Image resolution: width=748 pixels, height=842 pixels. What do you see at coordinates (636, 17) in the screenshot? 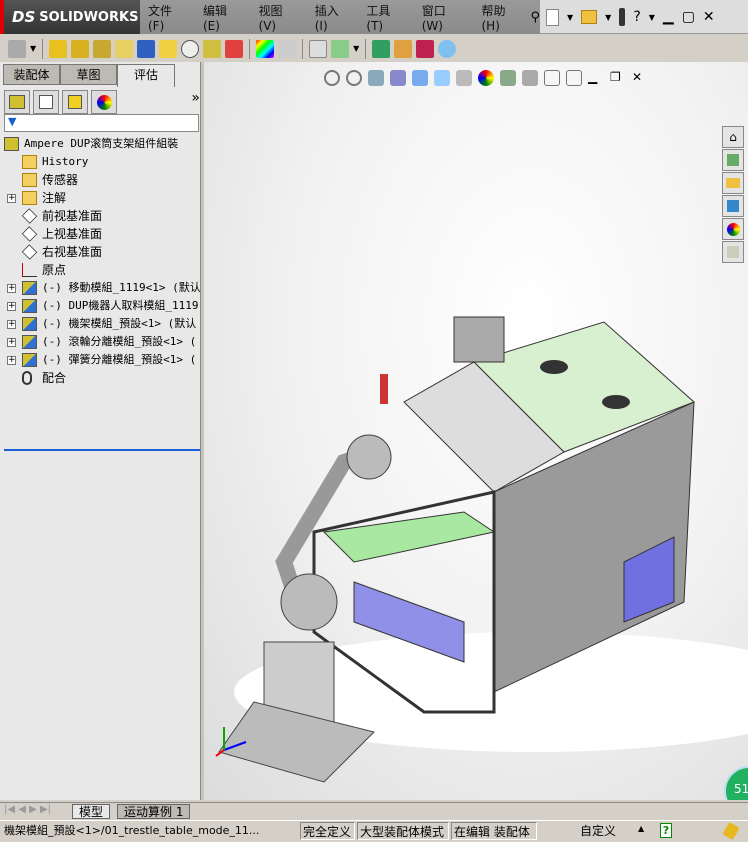
I see `help-icon: ?` at bounding box center [636, 17].